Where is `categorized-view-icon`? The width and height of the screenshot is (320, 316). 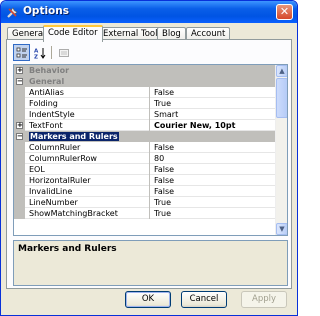
categorized-view-icon is located at coordinates (21, 52).